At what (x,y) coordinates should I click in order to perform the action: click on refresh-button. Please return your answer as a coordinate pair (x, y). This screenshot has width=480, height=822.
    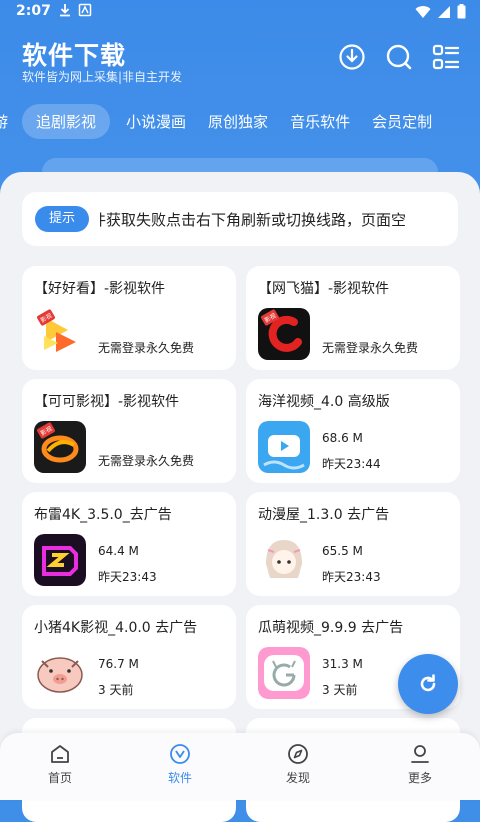
    Looking at the image, I should click on (428, 684).